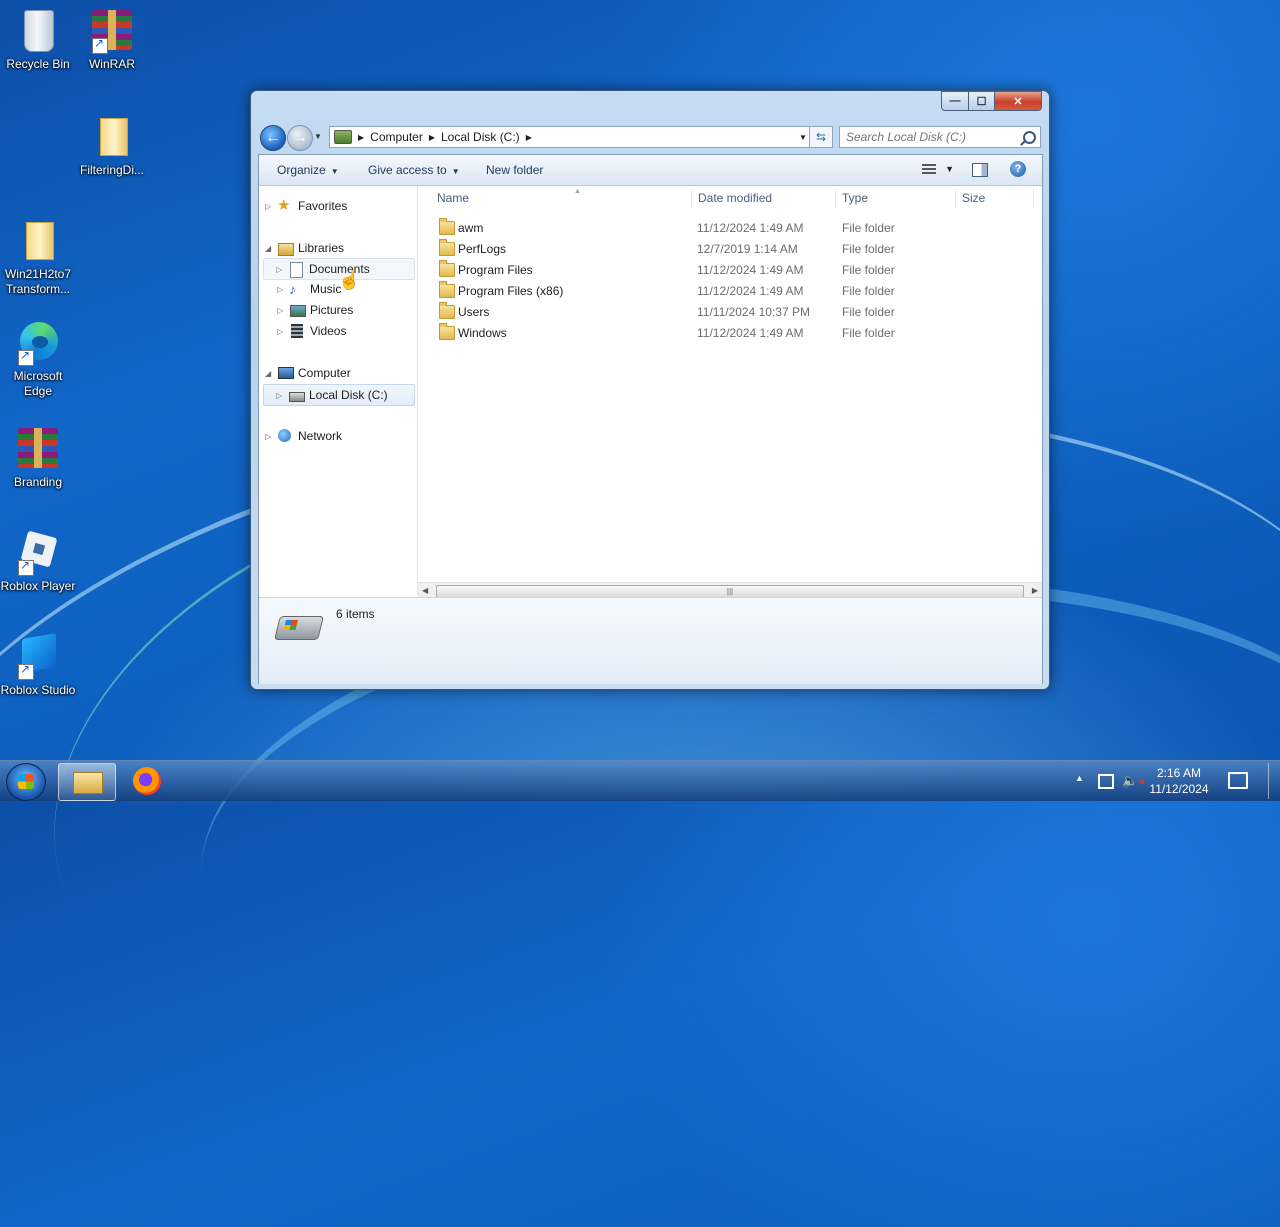 This screenshot has height=1227, width=1280. What do you see at coordinates (929, 137) in the screenshot?
I see `search-input` at bounding box center [929, 137].